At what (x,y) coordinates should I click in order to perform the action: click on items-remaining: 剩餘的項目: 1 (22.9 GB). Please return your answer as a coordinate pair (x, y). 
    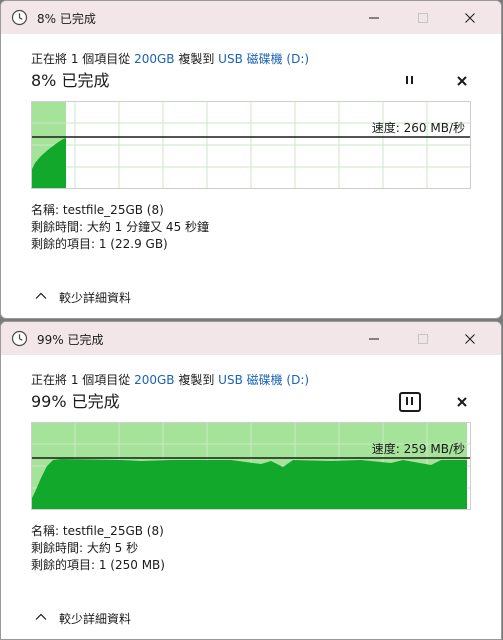
    Looking at the image, I should click on (99, 244).